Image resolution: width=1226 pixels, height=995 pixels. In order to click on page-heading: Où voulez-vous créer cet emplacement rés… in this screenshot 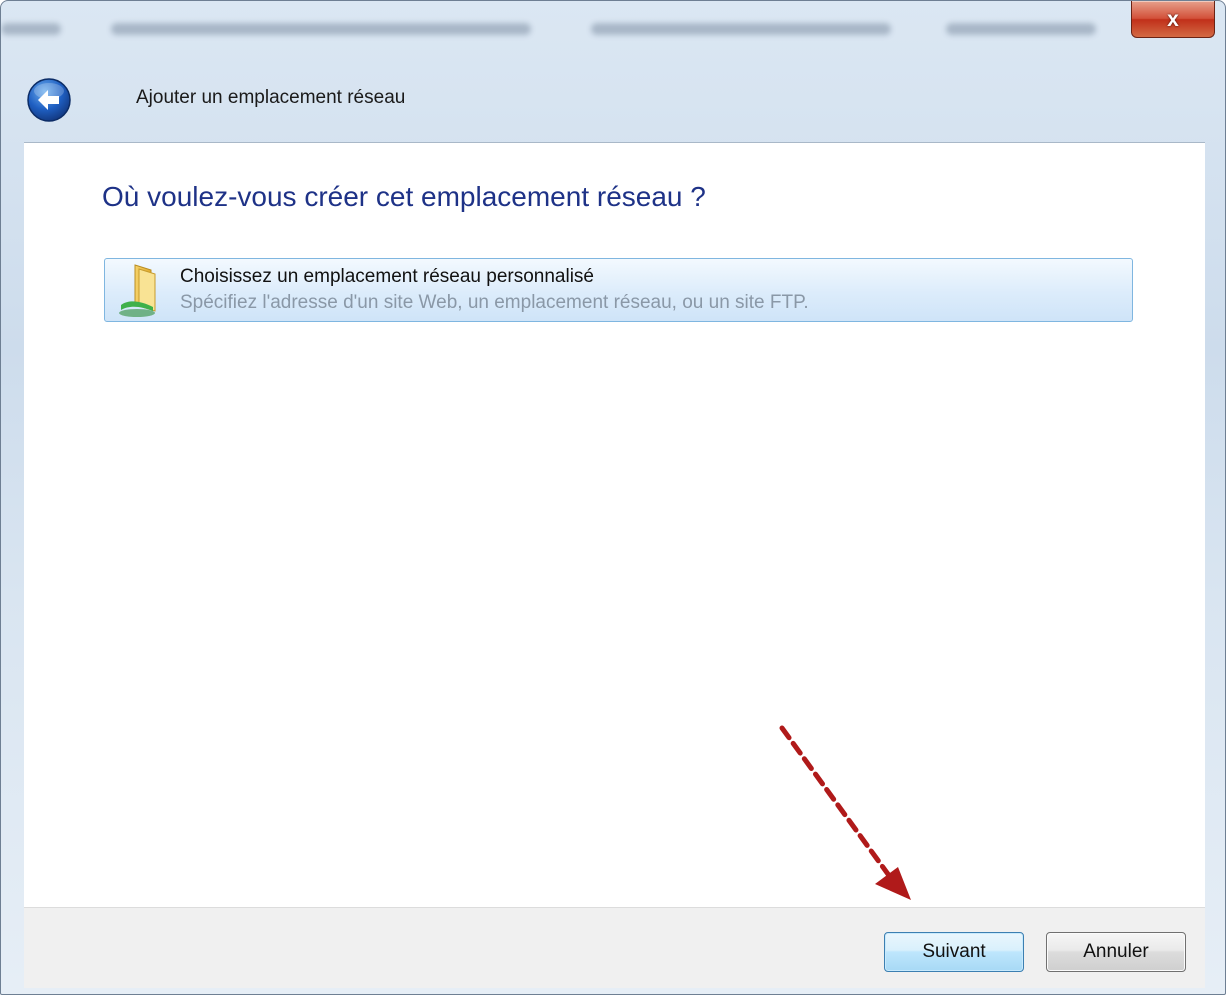, I will do `click(404, 196)`.